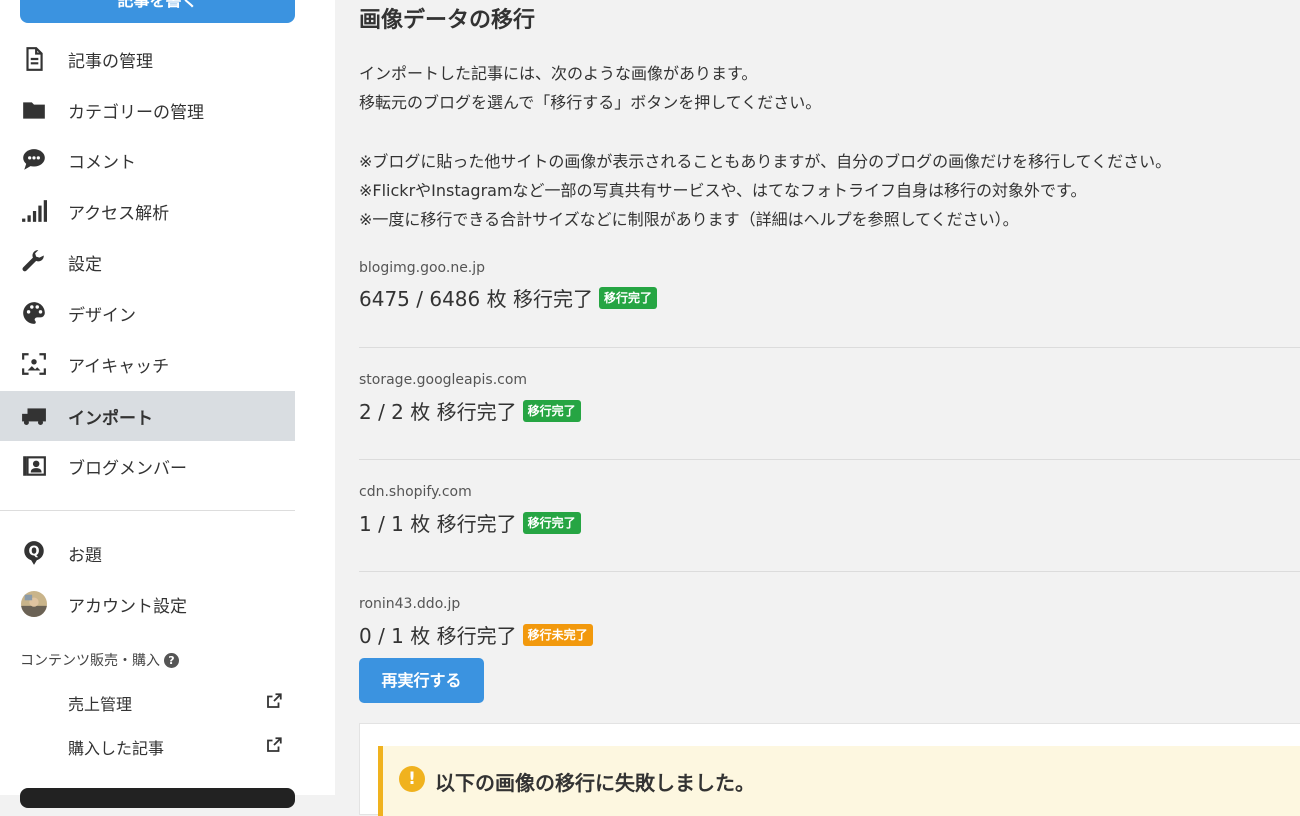 The image size is (1300, 816). What do you see at coordinates (34, 211) in the screenshot?
I see `signal-bars-icon` at bounding box center [34, 211].